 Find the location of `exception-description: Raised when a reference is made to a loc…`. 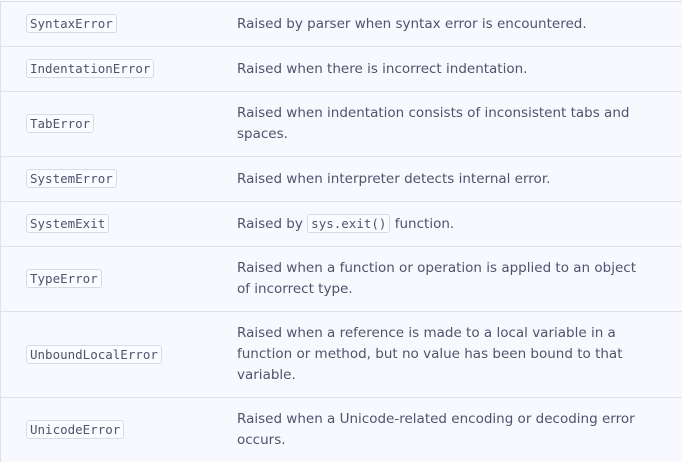

exception-description: Raised when a reference is made to a loc… is located at coordinates (459, 355).